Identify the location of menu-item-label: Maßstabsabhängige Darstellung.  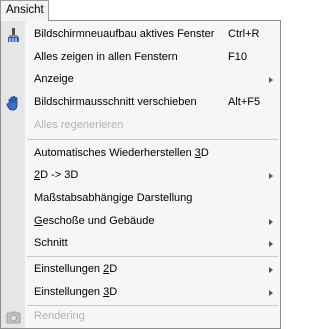
(113, 198).